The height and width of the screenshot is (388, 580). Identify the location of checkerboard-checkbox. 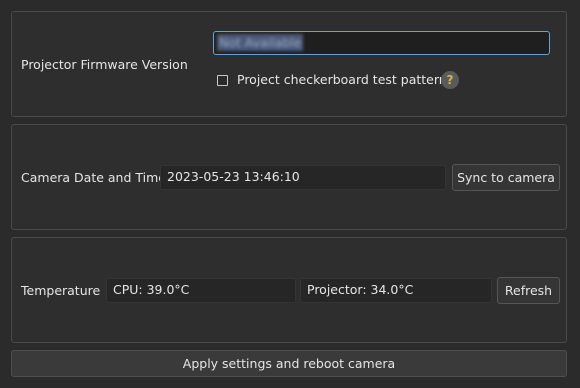
(222, 80).